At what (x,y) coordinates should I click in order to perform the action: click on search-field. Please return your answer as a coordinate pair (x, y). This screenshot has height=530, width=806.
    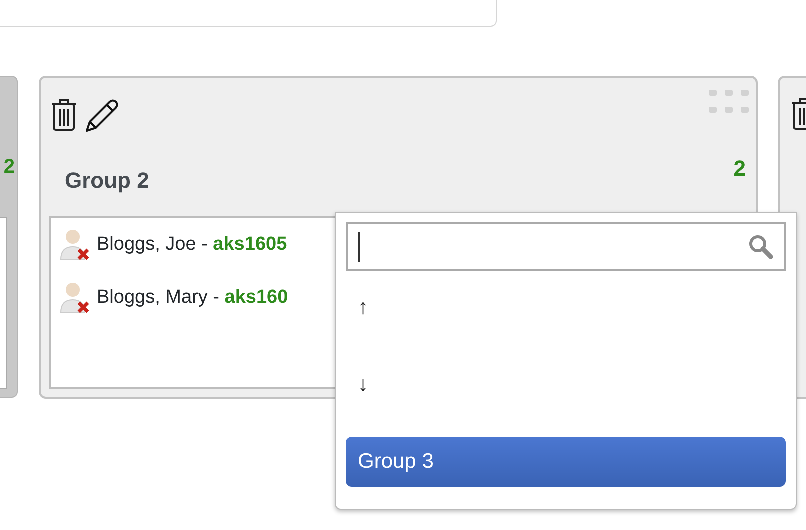
    Looking at the image, I should click on (566, 246).